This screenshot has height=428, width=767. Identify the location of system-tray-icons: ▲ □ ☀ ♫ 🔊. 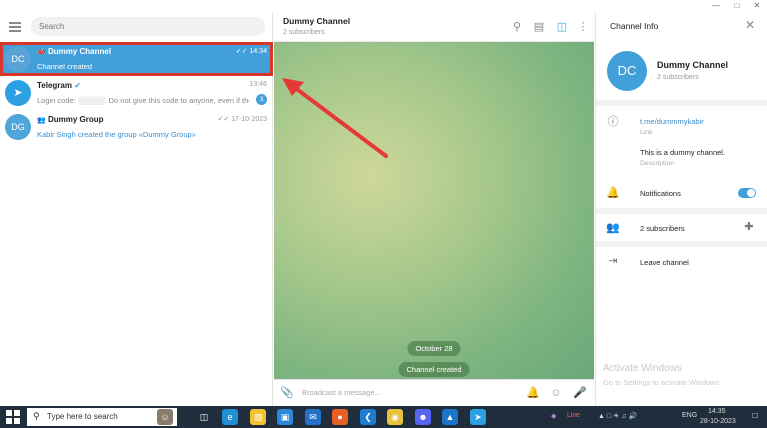
(617, 416).